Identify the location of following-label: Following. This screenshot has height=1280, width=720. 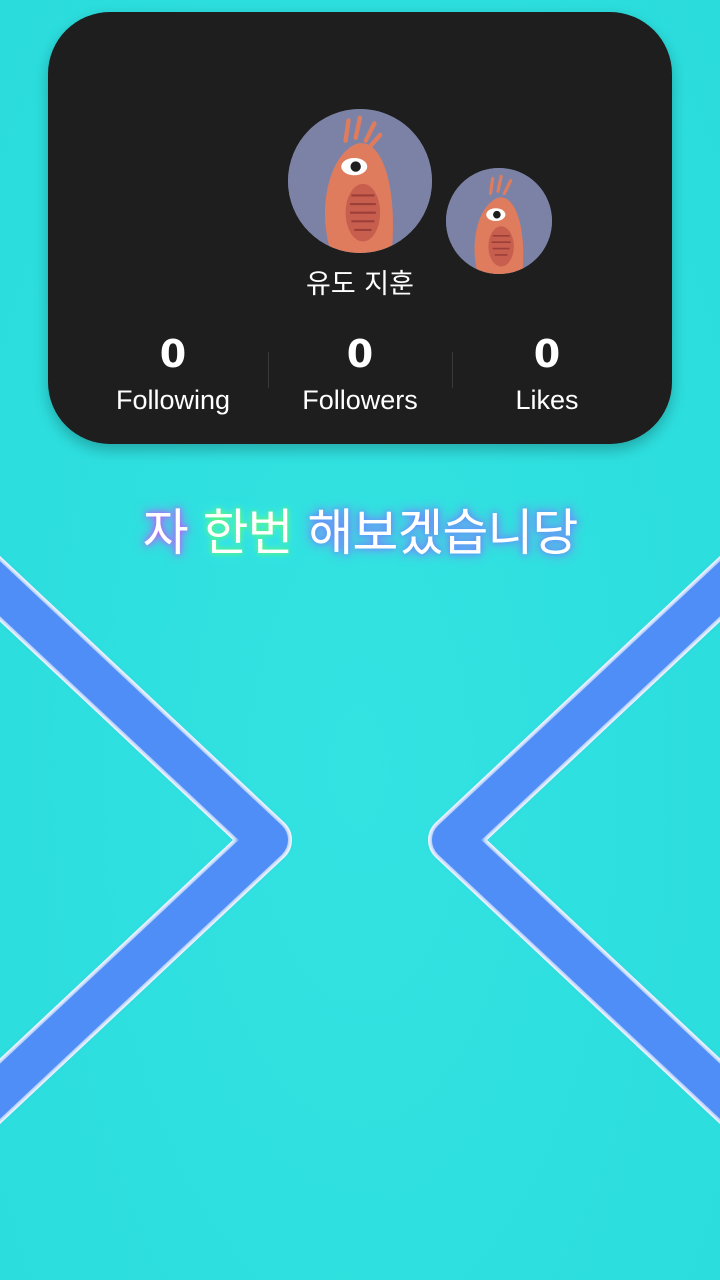
(173, 400).